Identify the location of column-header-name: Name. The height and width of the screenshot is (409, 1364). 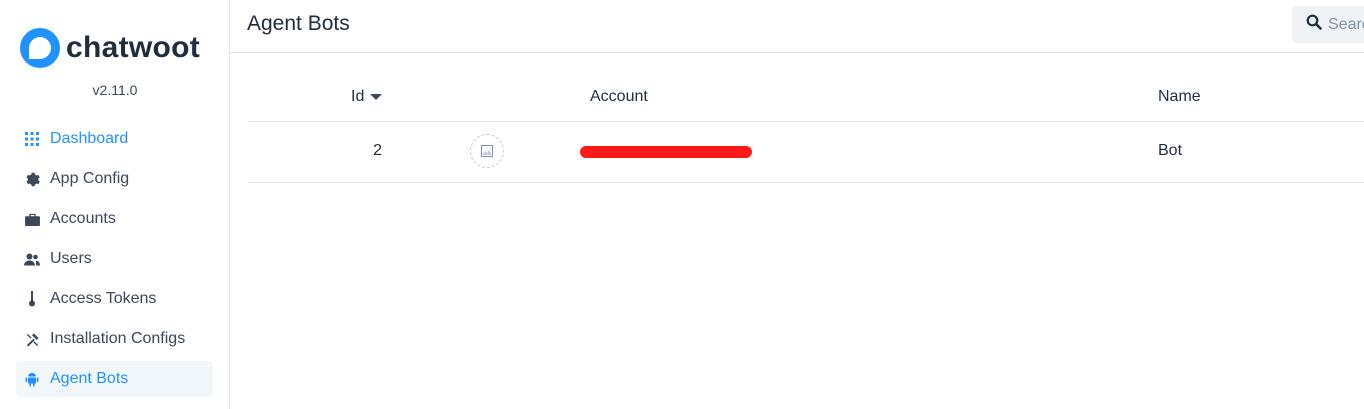
(1179, 97).